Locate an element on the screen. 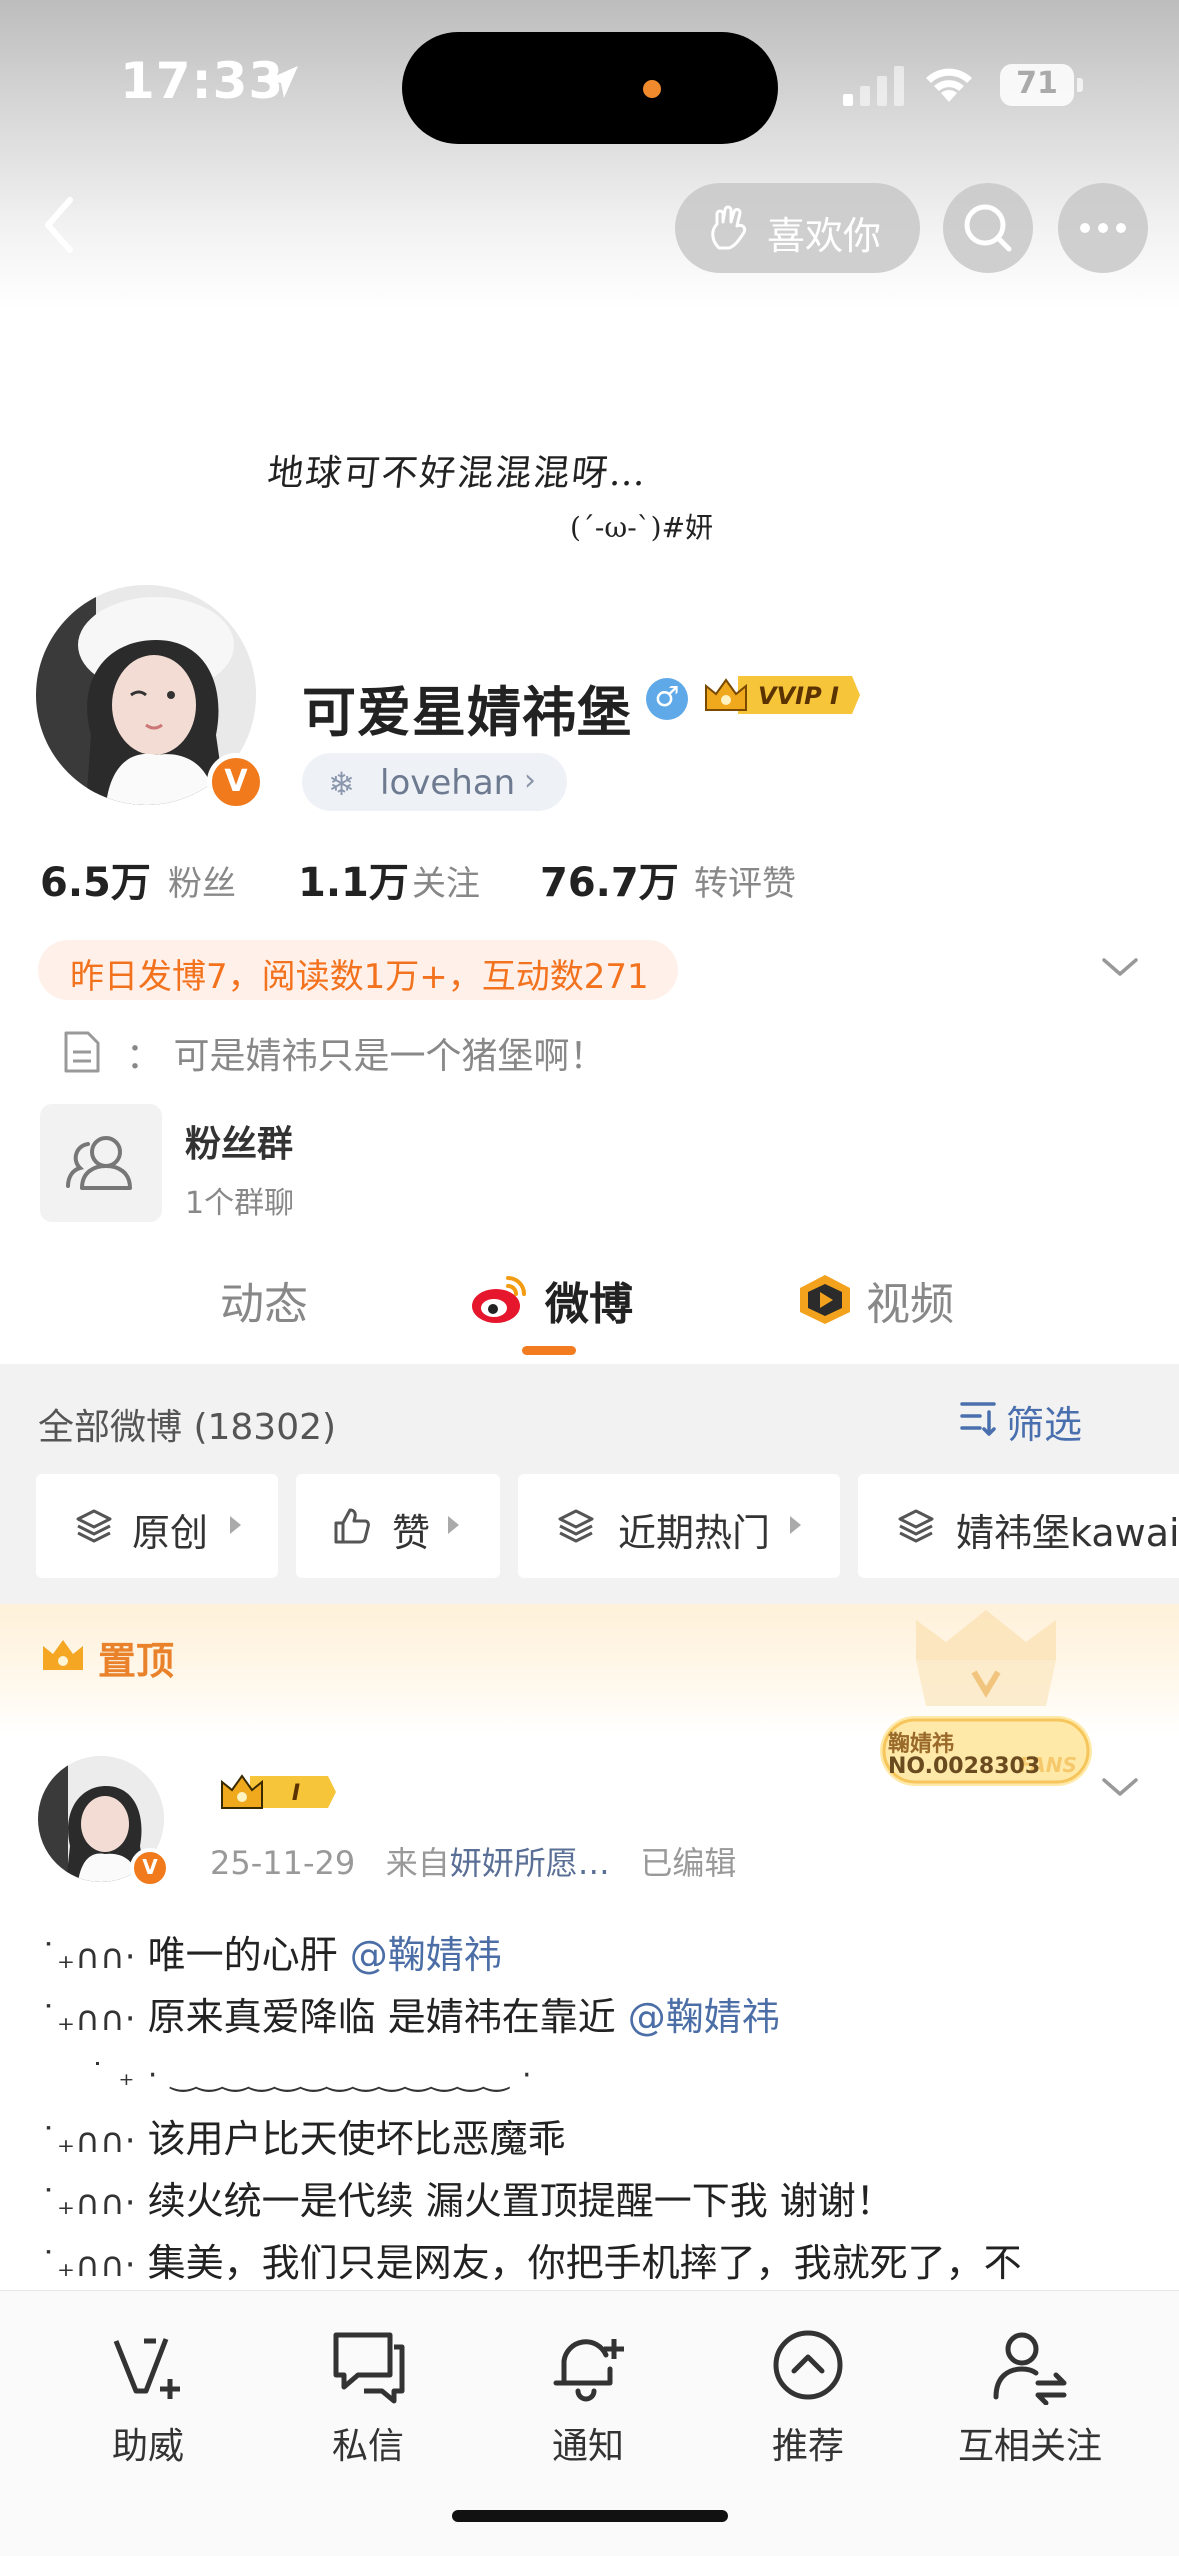 The width and height of the screenshot is (1179, 2556). fans-badge-number: NO.0028303 is located at coordinates (964, 1766).